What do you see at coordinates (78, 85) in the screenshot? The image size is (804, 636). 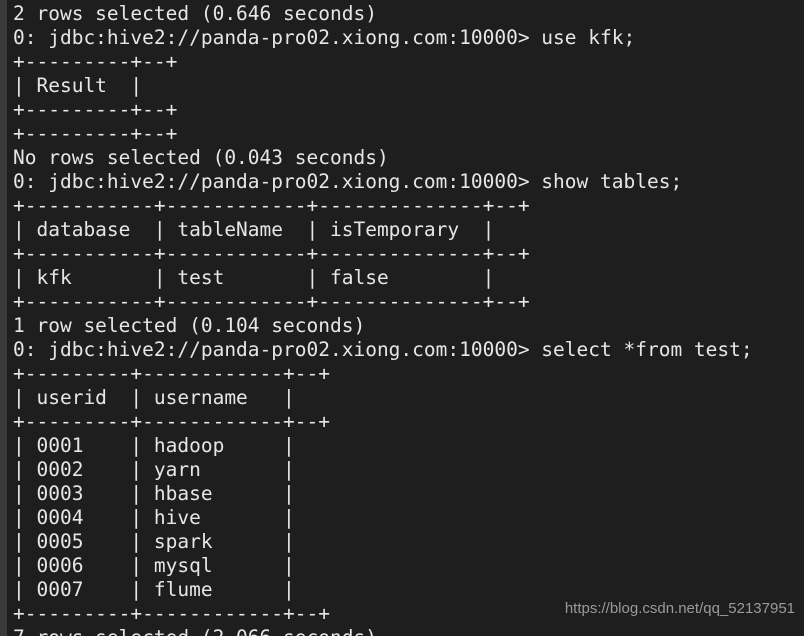 I see `table-header-row: | Result |` at bounding box center [78, 85].